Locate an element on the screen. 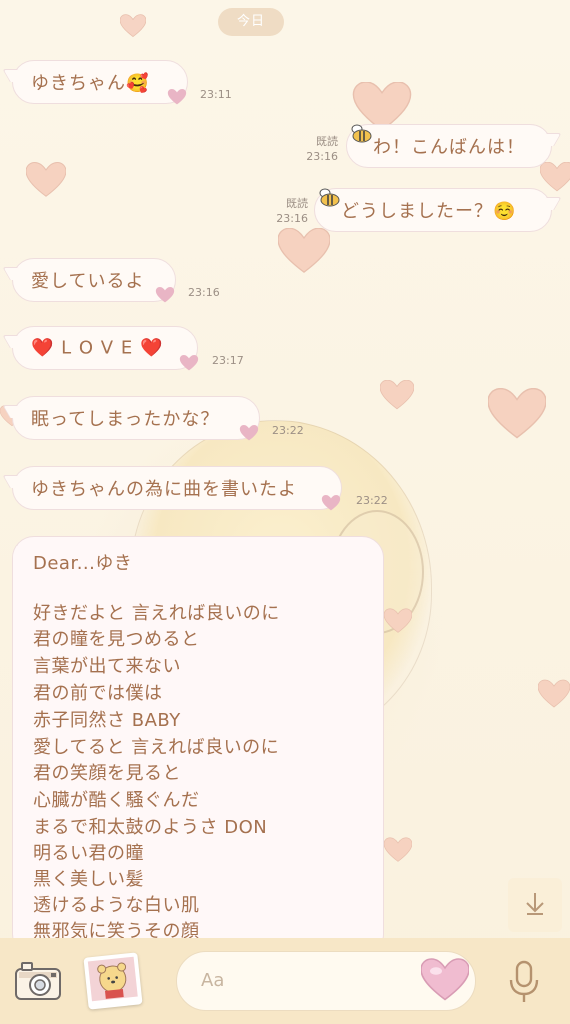 The height and width of the screenshot is (1024, 570). scroll-to-bottom-button is located at coordinates (535, 905).